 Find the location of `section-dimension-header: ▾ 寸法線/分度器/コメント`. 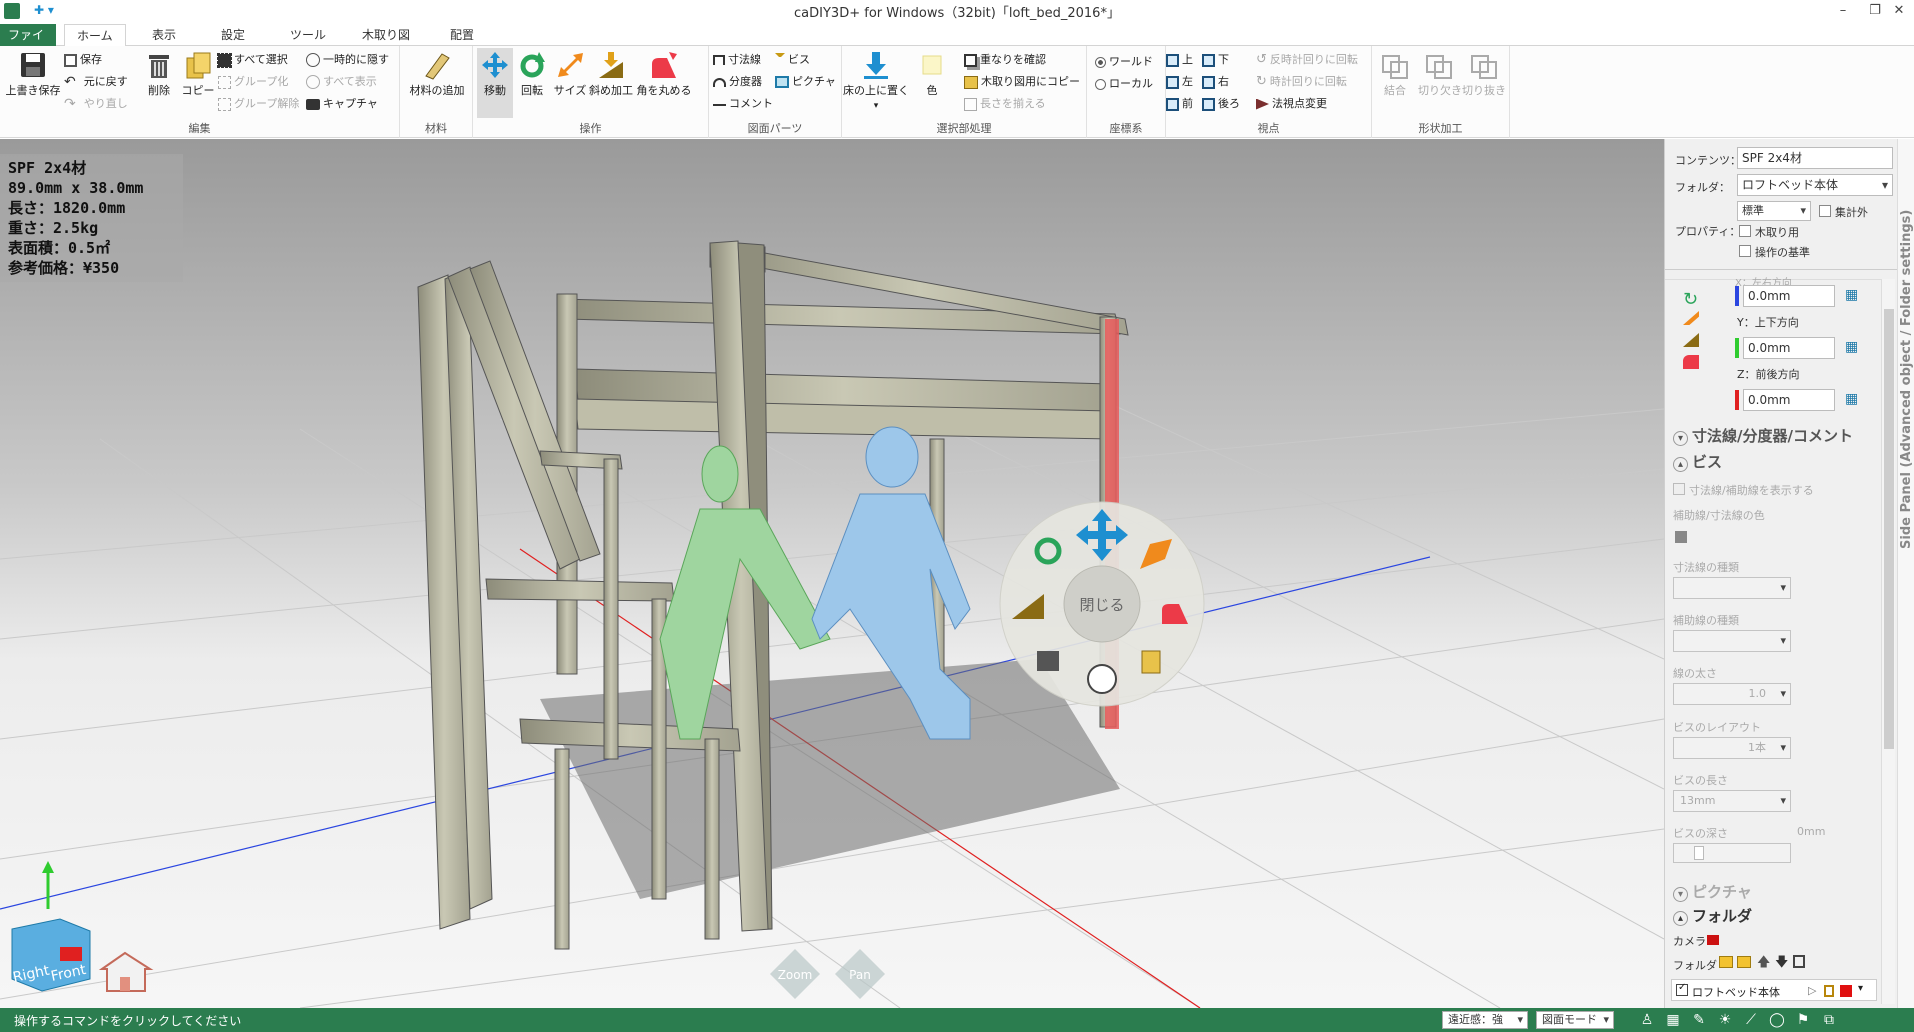

section-dimension-header: ▾ 寸法線/分度器/コメント is located at coordinates (1763, 435).